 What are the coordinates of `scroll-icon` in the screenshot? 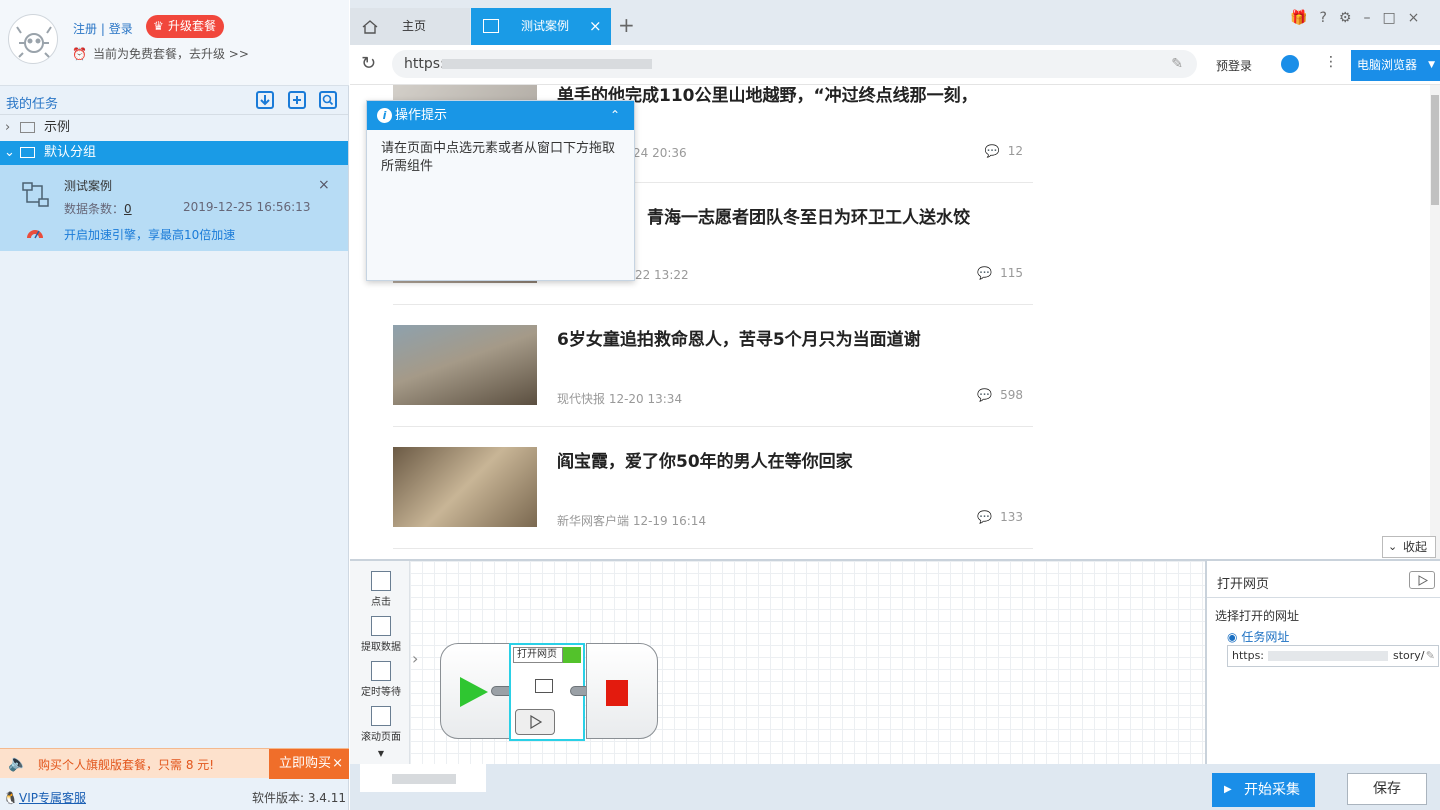 It's located at (381, 716).